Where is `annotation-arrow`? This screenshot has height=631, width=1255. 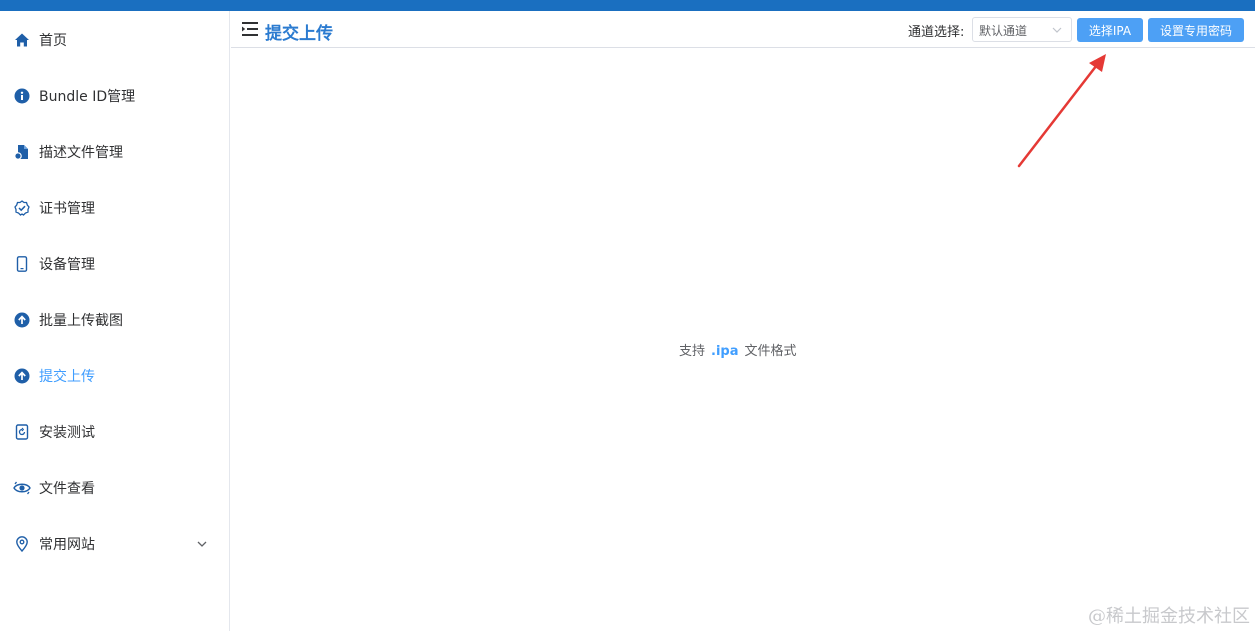 annotation-arrow is located at coordinates (1061, 111).